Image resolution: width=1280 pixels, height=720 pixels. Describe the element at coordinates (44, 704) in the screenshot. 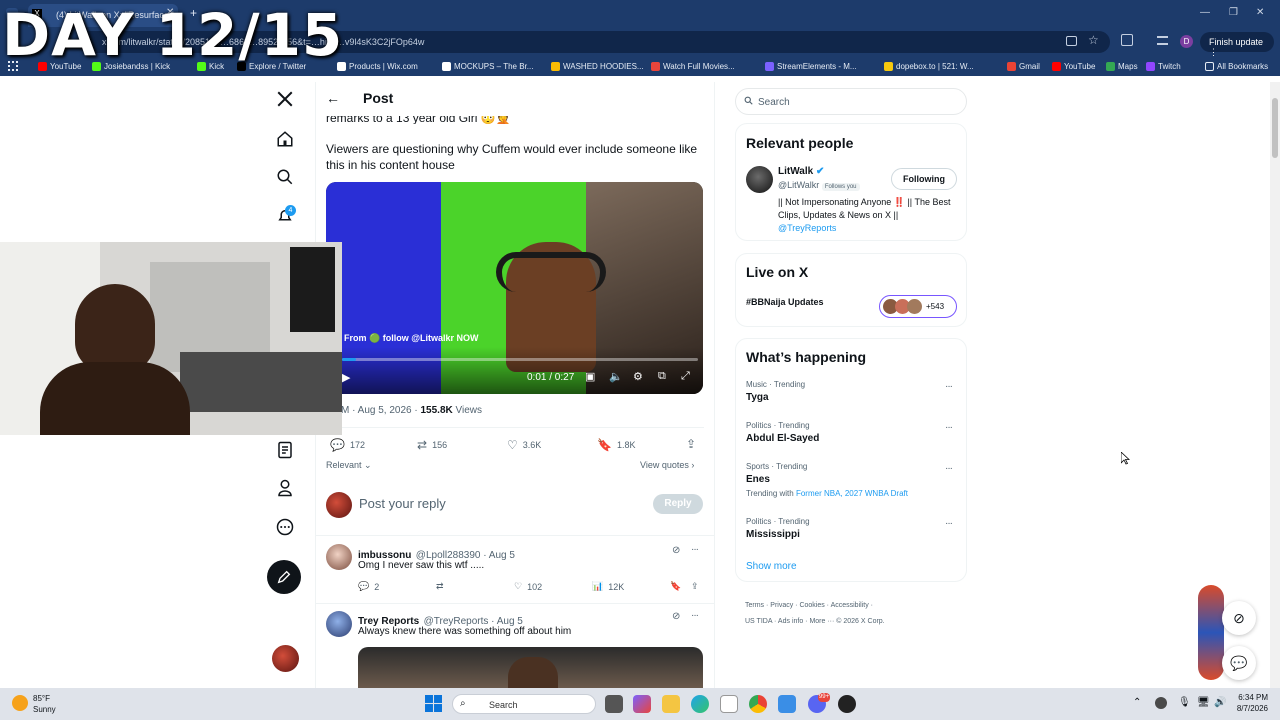

I see `weather-widget: 85°F Sunny` at that location.